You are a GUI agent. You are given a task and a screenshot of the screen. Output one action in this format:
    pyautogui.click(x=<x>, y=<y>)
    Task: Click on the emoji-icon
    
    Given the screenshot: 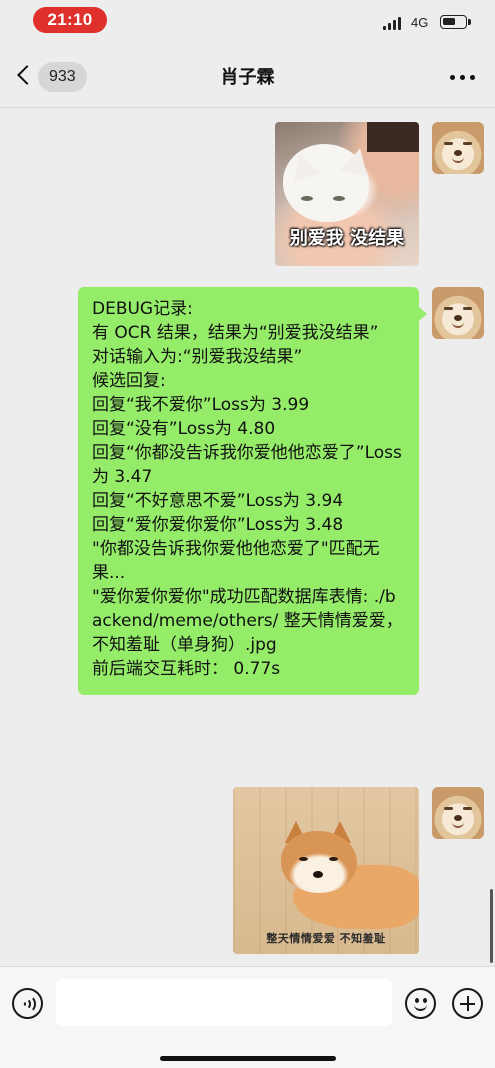 What is the action you would take?
    pyautogui.click(x=420, y=1003)
    